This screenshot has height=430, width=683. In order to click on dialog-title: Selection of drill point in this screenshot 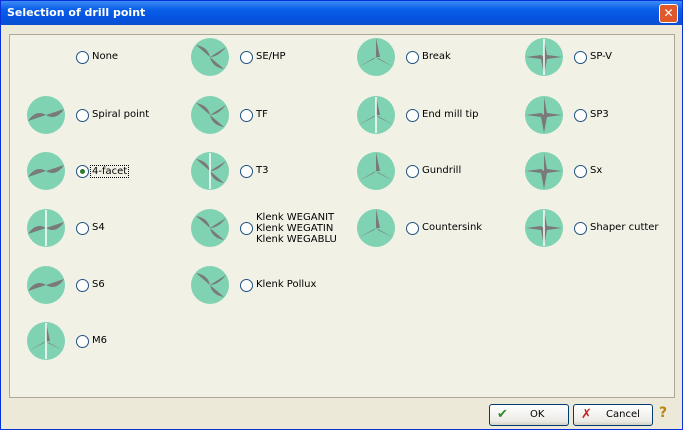, I will do `click(76, 12)`.